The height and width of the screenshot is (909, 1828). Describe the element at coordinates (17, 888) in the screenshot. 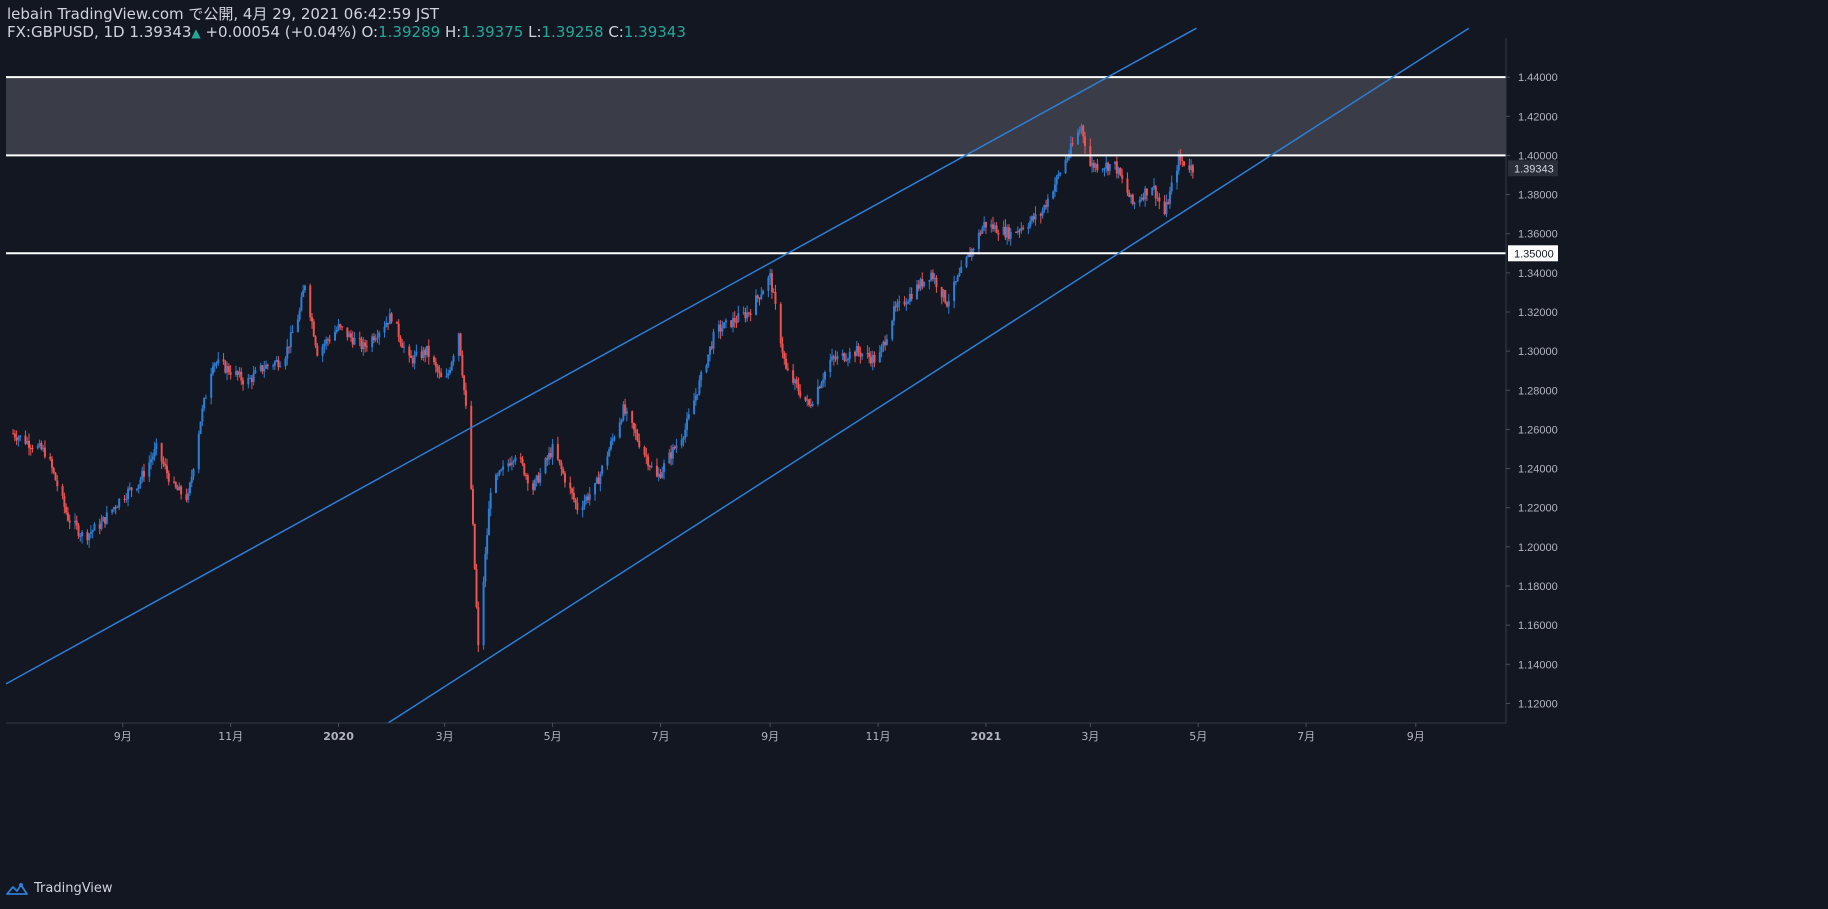

I see `tradingview-logo-icon` at that location.